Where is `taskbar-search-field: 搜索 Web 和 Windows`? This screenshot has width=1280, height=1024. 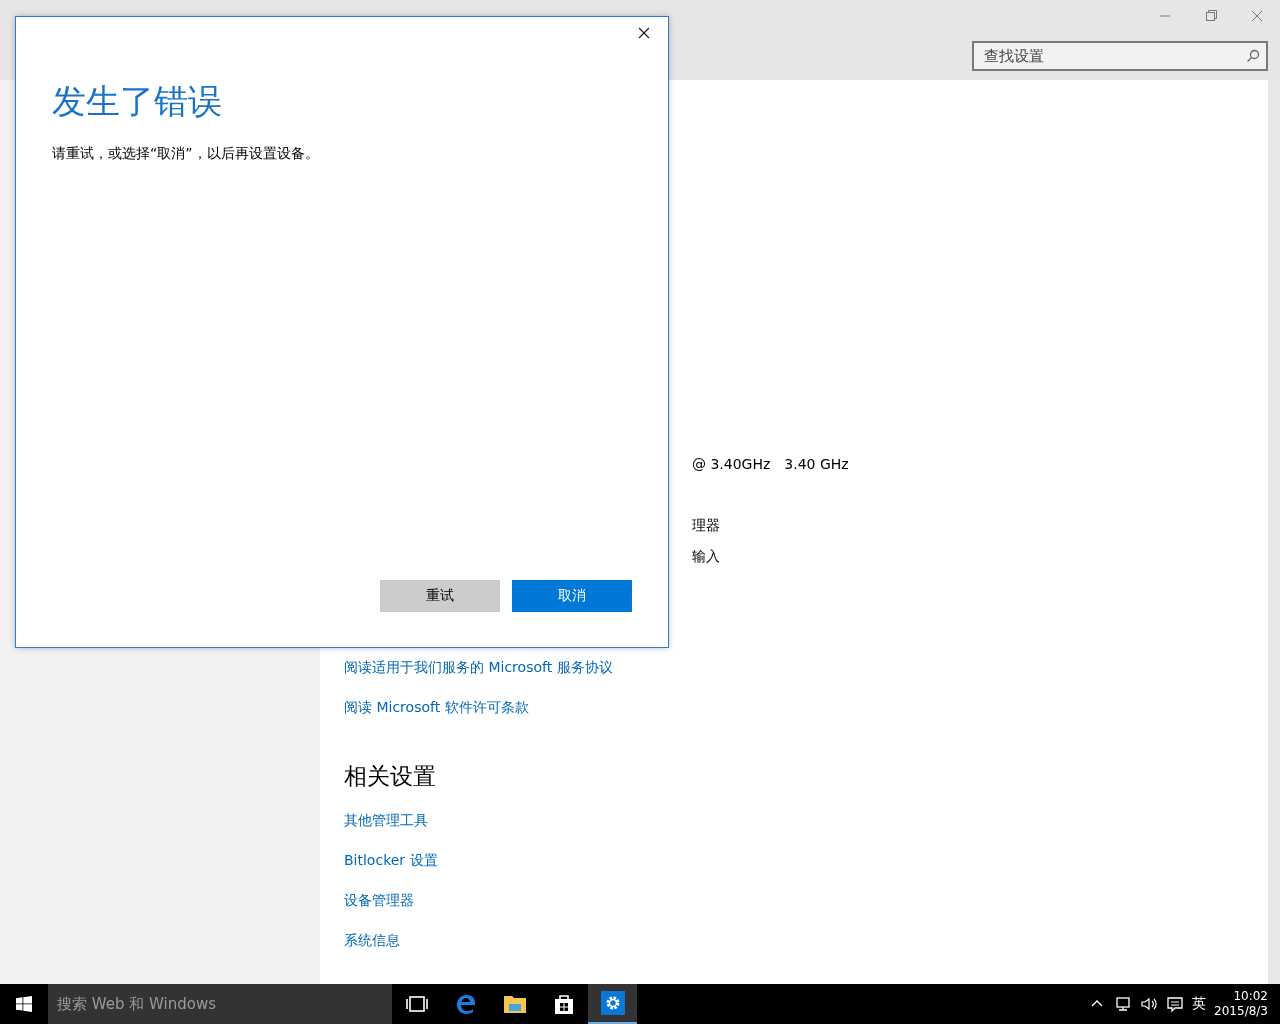
taskbar-search-field: 搜索 Web 和 Windows is located at coordinates (220, 1004).